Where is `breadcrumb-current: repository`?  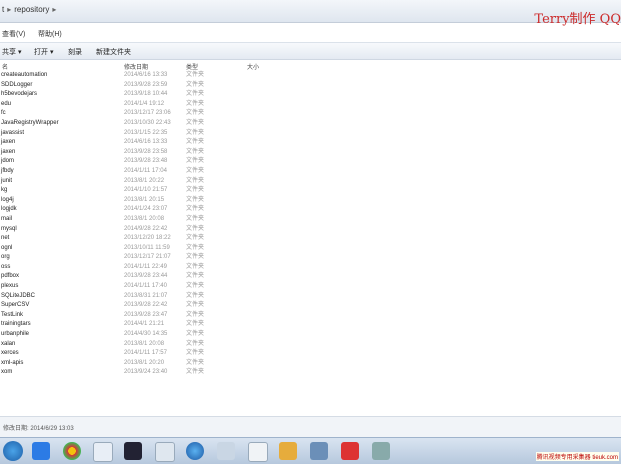 breadcrumb-current: repository is located at coordinates (31, 9).